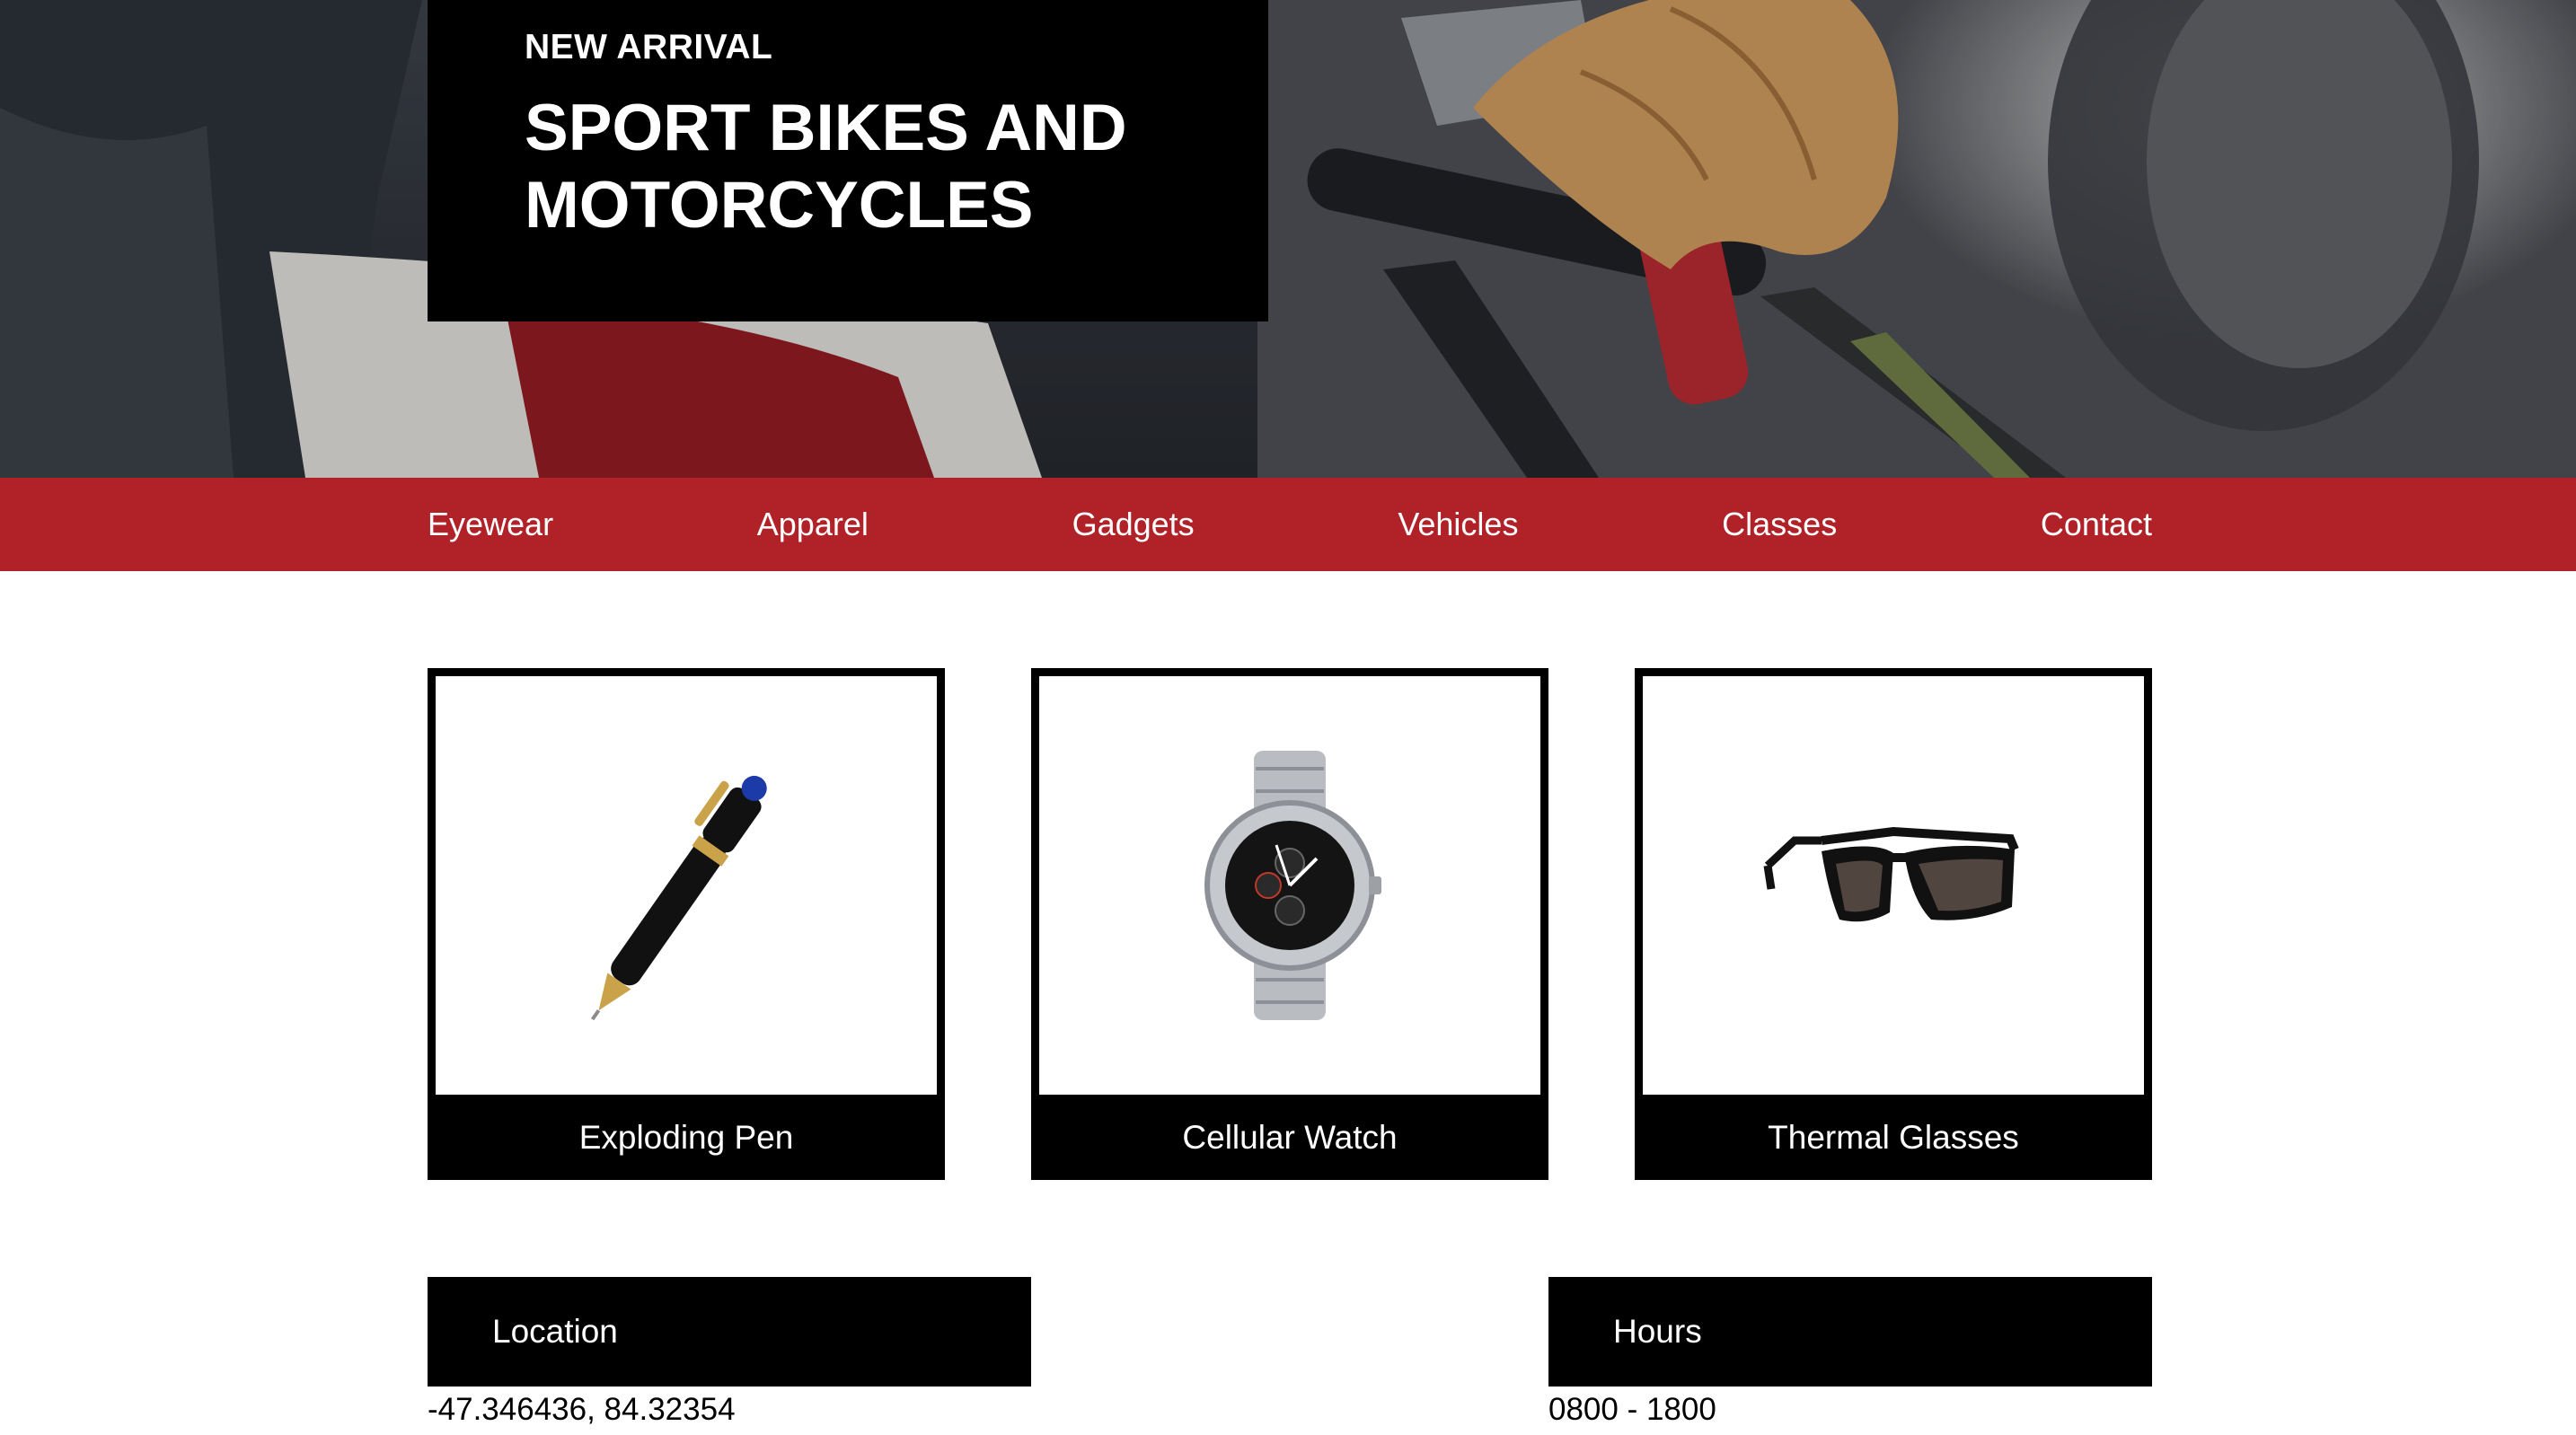 The width and height of the screenshot is (2576, 1435). Describe the element at coordinates (1289, 885) in the screenshot. I see `watch-image` at that location.